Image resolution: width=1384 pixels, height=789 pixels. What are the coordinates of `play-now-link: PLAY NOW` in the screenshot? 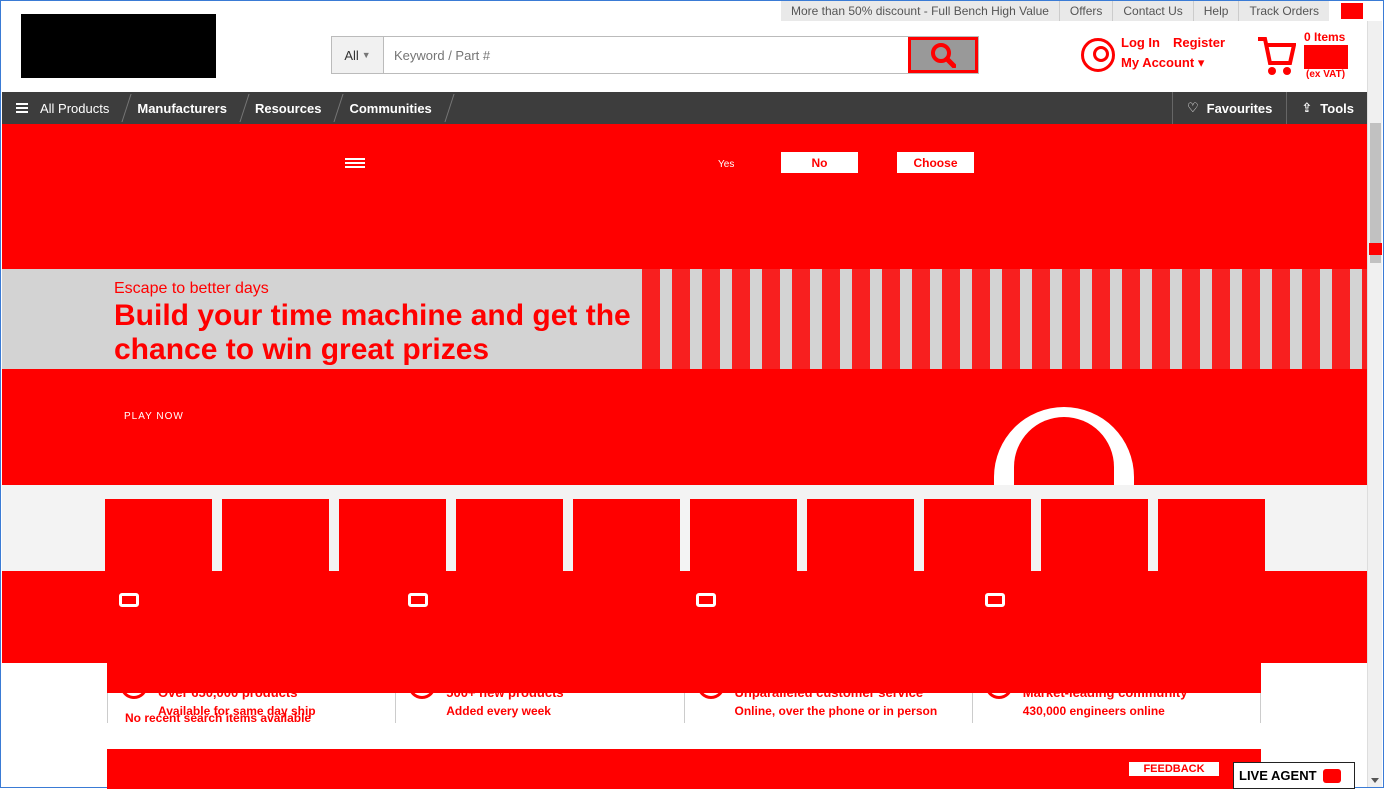 It's located at (154, 416).